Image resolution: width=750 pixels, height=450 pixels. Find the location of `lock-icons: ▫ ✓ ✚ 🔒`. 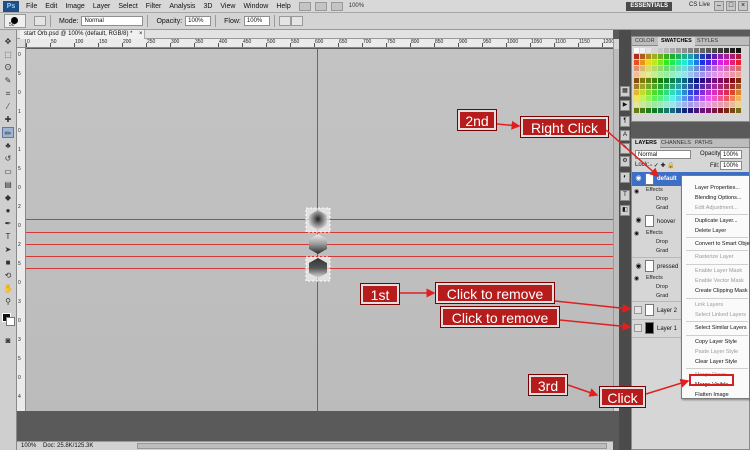

lock-icons: ▫ ✓ ✚ 🔒 is located at coordinates (662, 165).